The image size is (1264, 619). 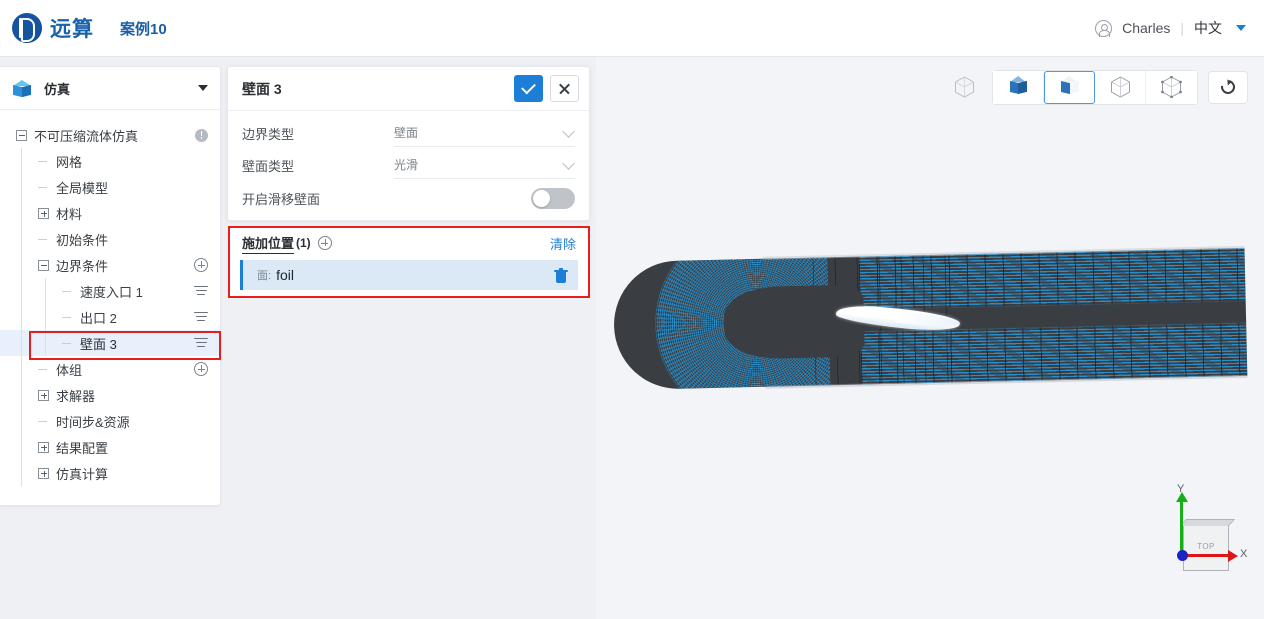 I want to click on axis-arrow-y, so click(x=1181, y=524).